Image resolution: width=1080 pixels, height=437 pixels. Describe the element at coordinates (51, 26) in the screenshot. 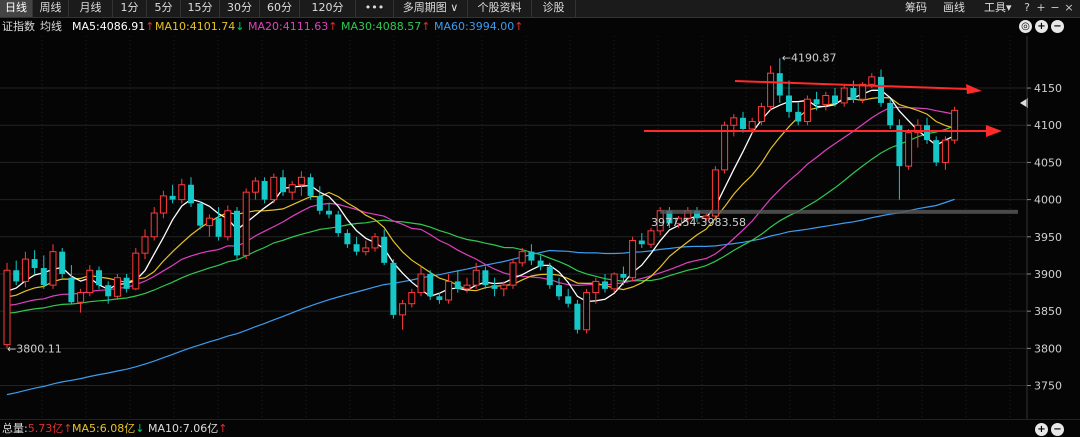

I see `avg-line-label: 均线` at that location.